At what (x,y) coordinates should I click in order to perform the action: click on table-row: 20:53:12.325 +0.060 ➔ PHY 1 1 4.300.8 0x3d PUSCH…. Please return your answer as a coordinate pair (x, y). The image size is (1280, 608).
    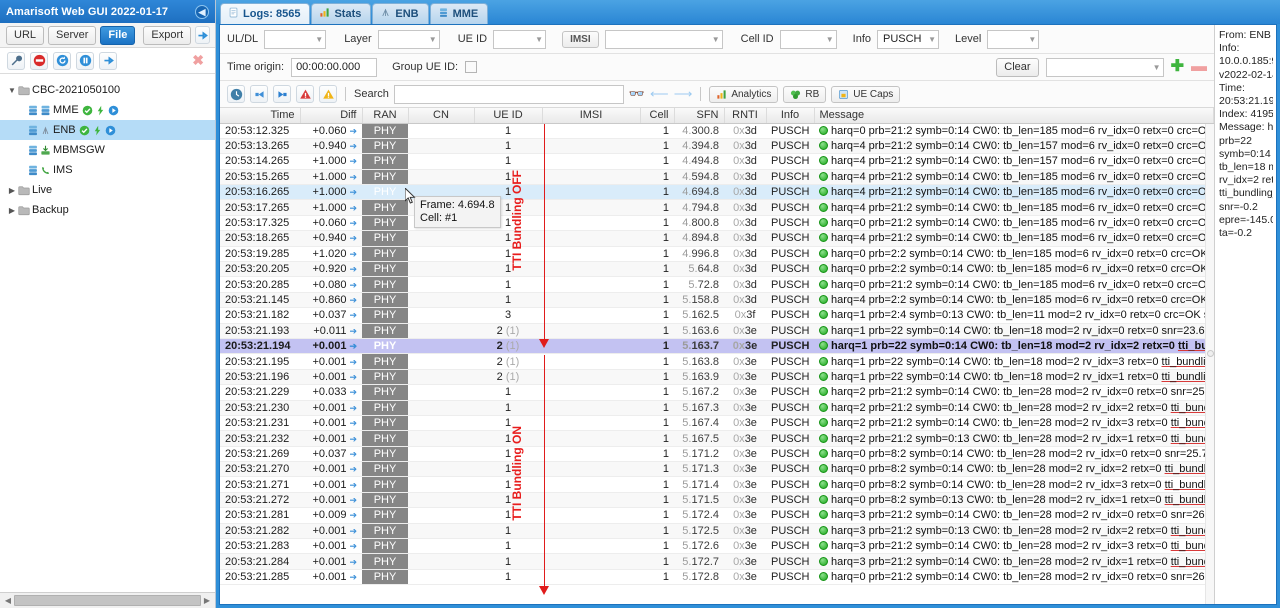
    Looking at the image, I should click on (717, 131).